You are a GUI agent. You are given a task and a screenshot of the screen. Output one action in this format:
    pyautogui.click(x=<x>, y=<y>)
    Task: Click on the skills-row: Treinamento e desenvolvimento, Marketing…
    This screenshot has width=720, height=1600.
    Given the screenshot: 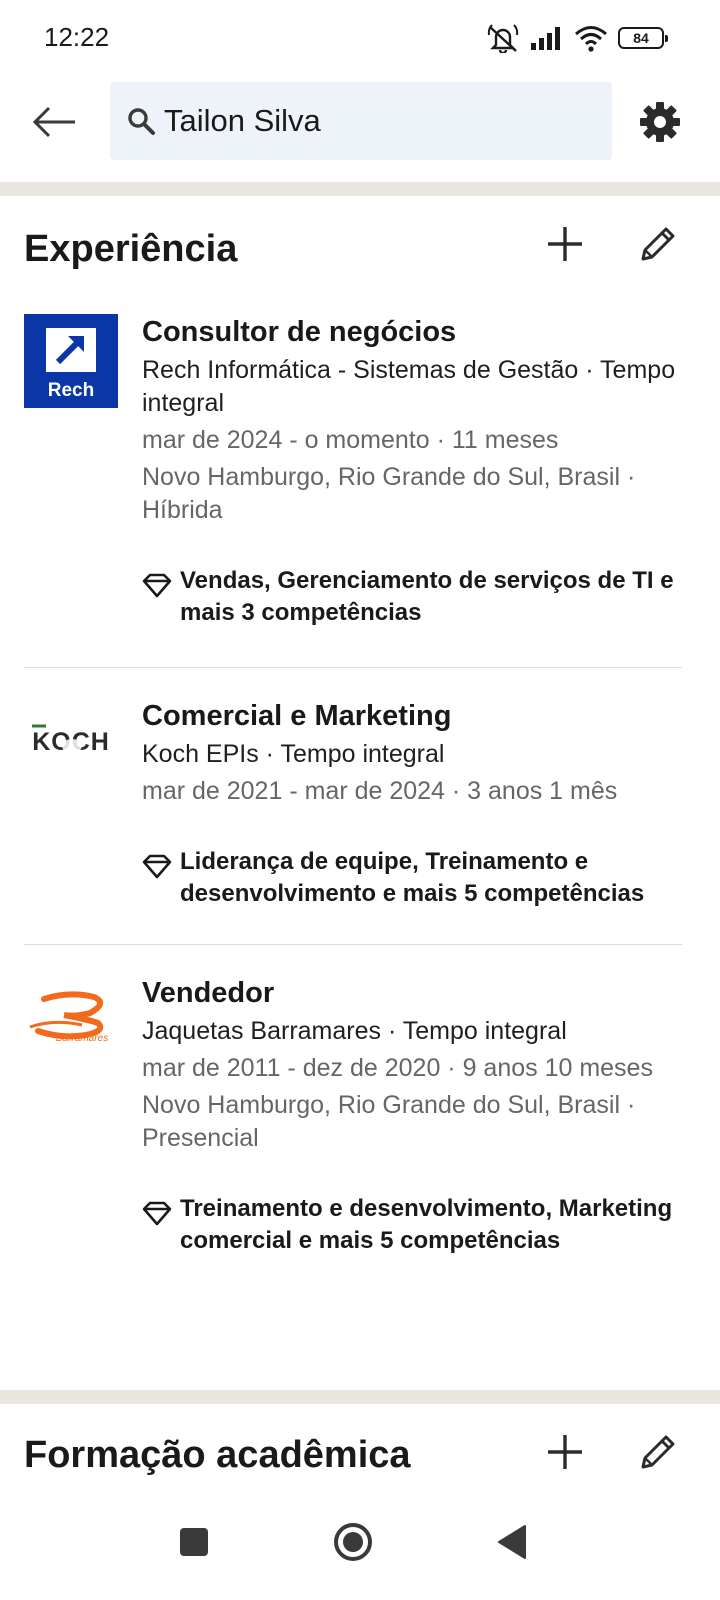 What is the action you would take?
    pyautogui.click(x=412, y=1225)
    